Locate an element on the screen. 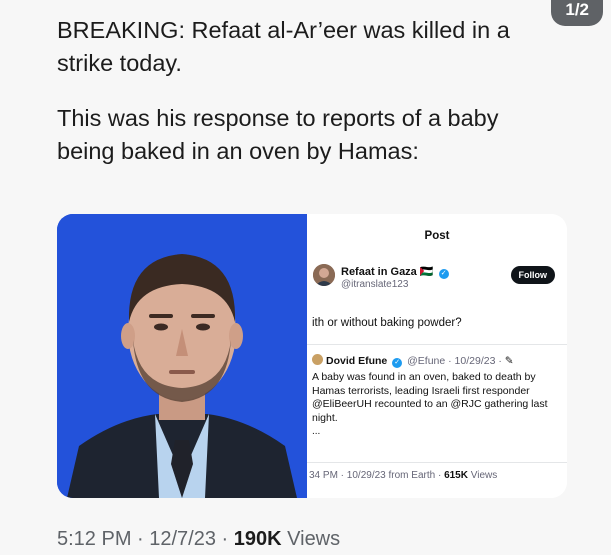 This screenshot has height=555, width=611. tweet-meta: 5:12 PM · 12/7/23 · 190K Views is located at coordinates (198, 539).